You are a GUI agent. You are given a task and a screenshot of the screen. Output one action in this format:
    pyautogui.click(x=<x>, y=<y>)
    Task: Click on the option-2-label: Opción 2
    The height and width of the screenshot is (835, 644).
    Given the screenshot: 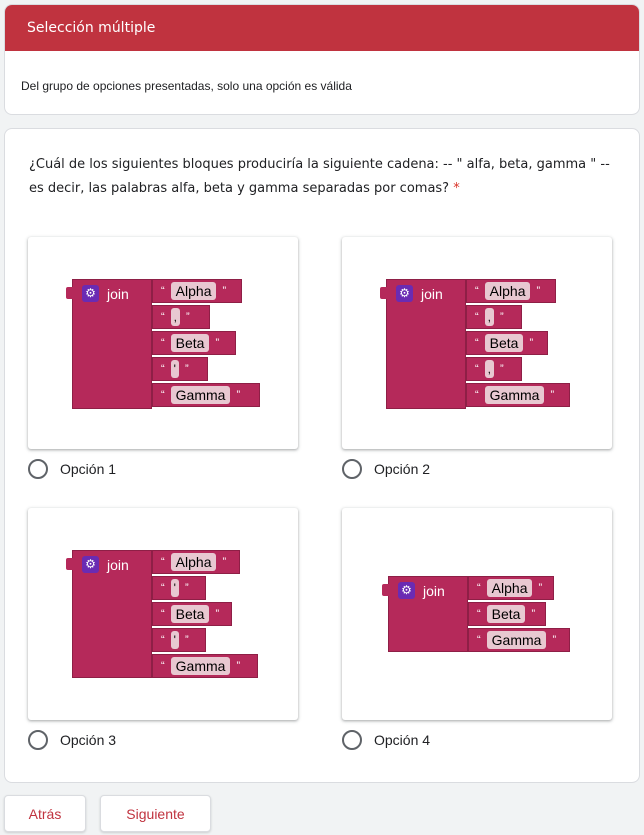 What is the action you would take?
    pyautogui.click(x=402, y=469)
    